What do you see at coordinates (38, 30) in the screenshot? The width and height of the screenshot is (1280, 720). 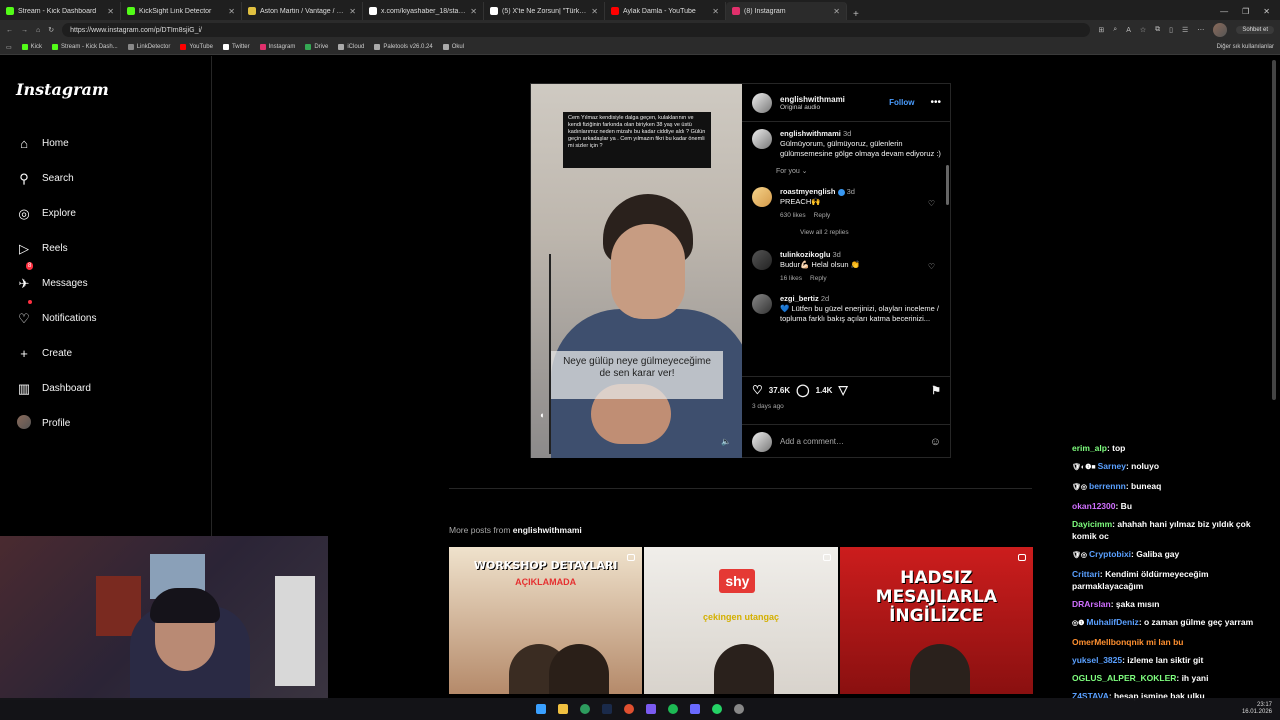 I see `home-icon: ⌂` at bounding box center [38, 30].